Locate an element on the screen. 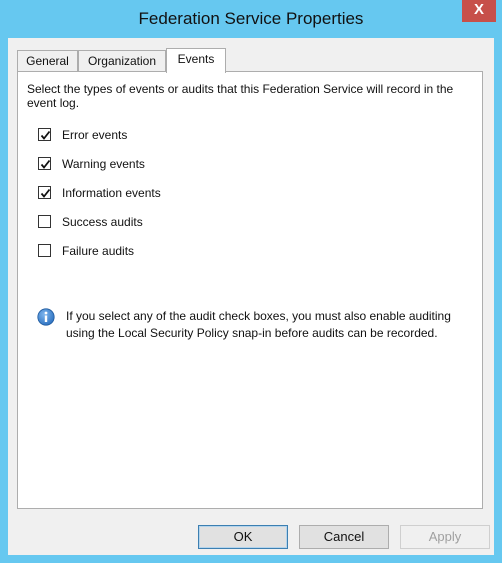 The width and height of the screenshot is (502, 563). failure-audits-checkbox is located at coordinates (44, 250).